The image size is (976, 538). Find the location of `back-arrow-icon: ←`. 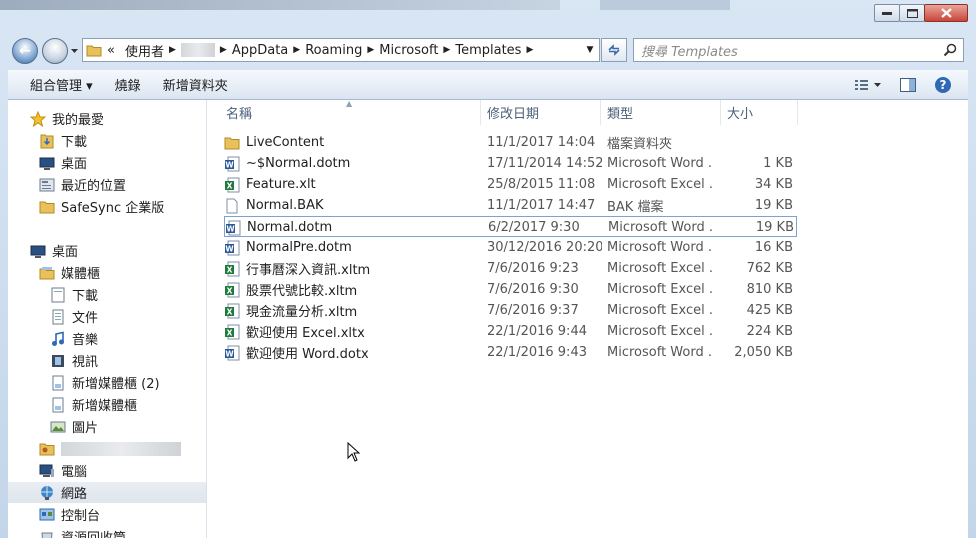

back-arrow-icon: ← is located at coordinates (25, 51).